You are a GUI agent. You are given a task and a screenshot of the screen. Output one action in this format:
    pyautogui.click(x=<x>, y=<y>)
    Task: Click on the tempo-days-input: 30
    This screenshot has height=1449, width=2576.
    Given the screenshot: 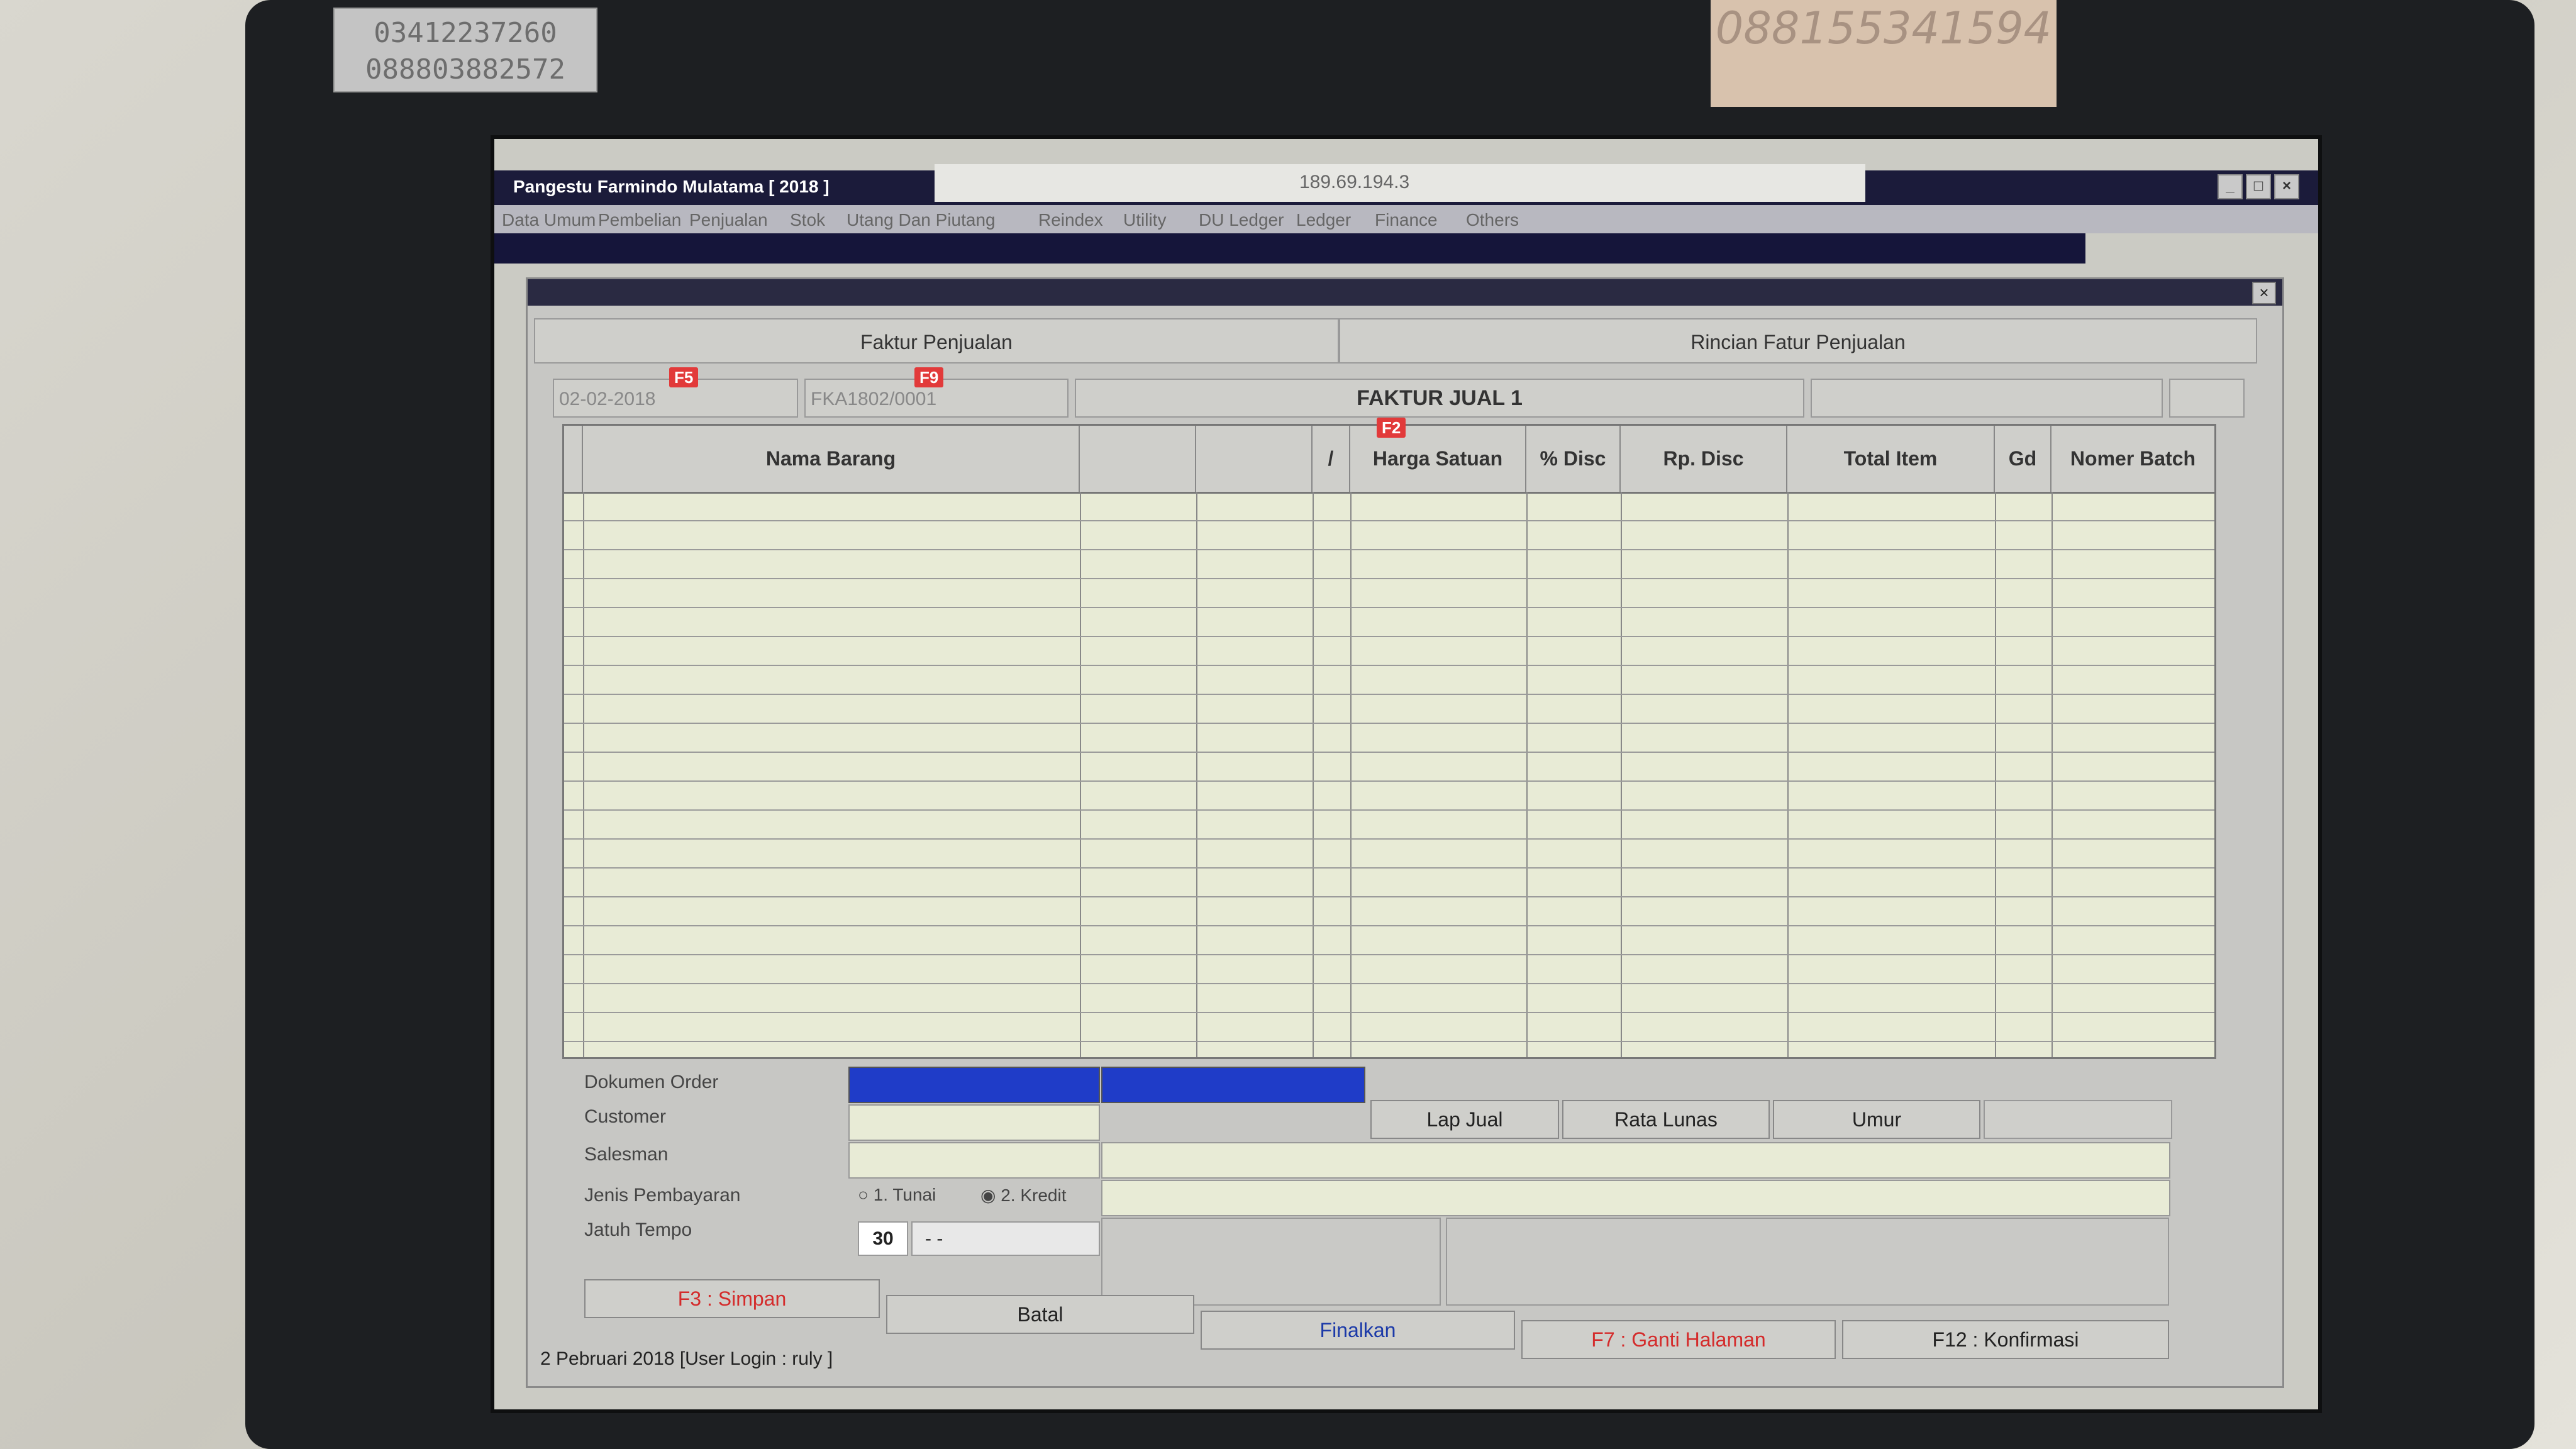 What is the action you would take?
    pyautogui.click(x=883, y=1238)
    